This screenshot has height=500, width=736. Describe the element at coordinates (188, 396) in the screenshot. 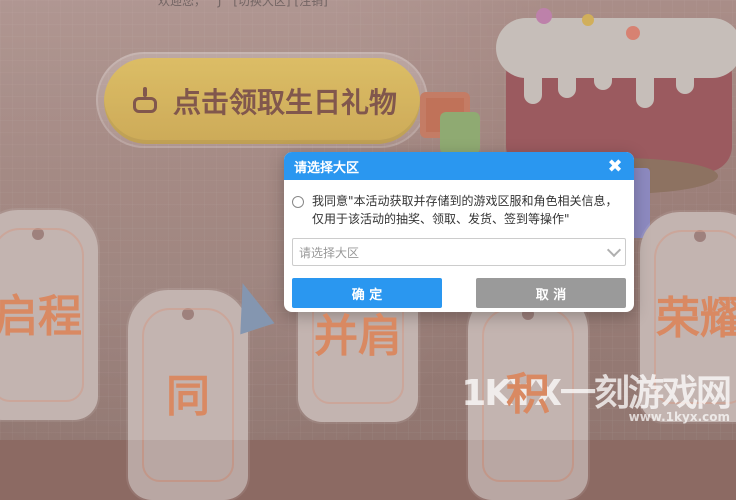

I see `tag-text-2: 同` at that location.